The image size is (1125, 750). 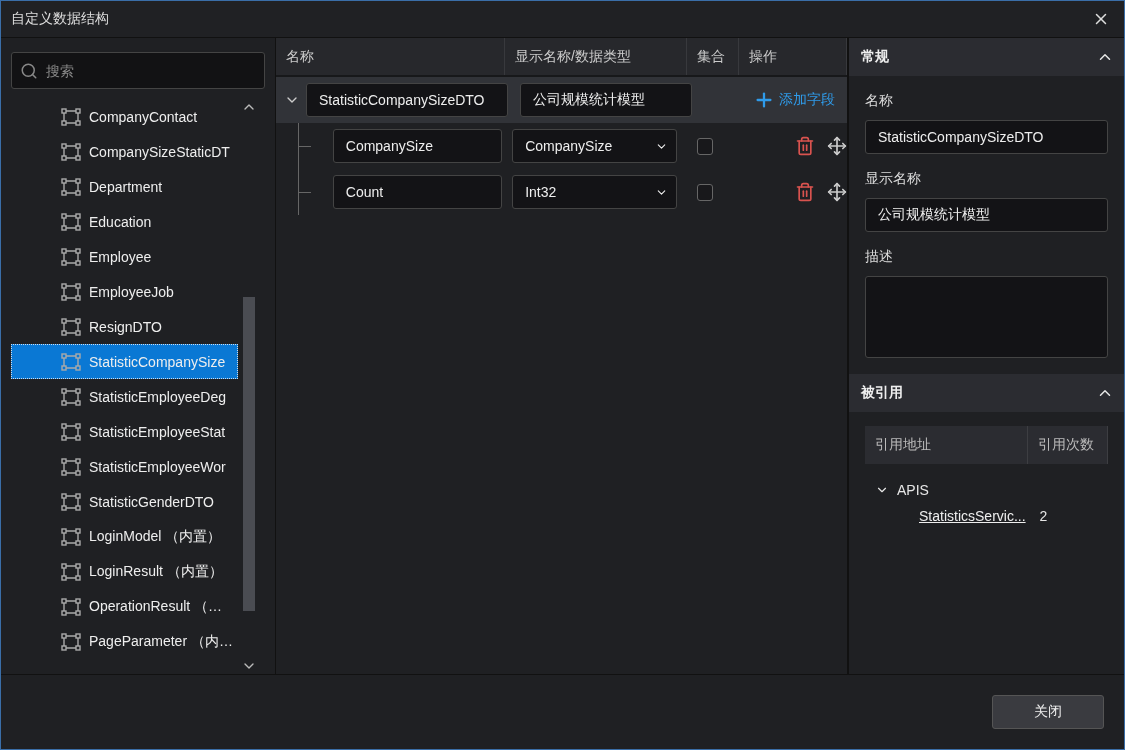 I want to click on search-box: 搜索, so click(x=138, y=70).